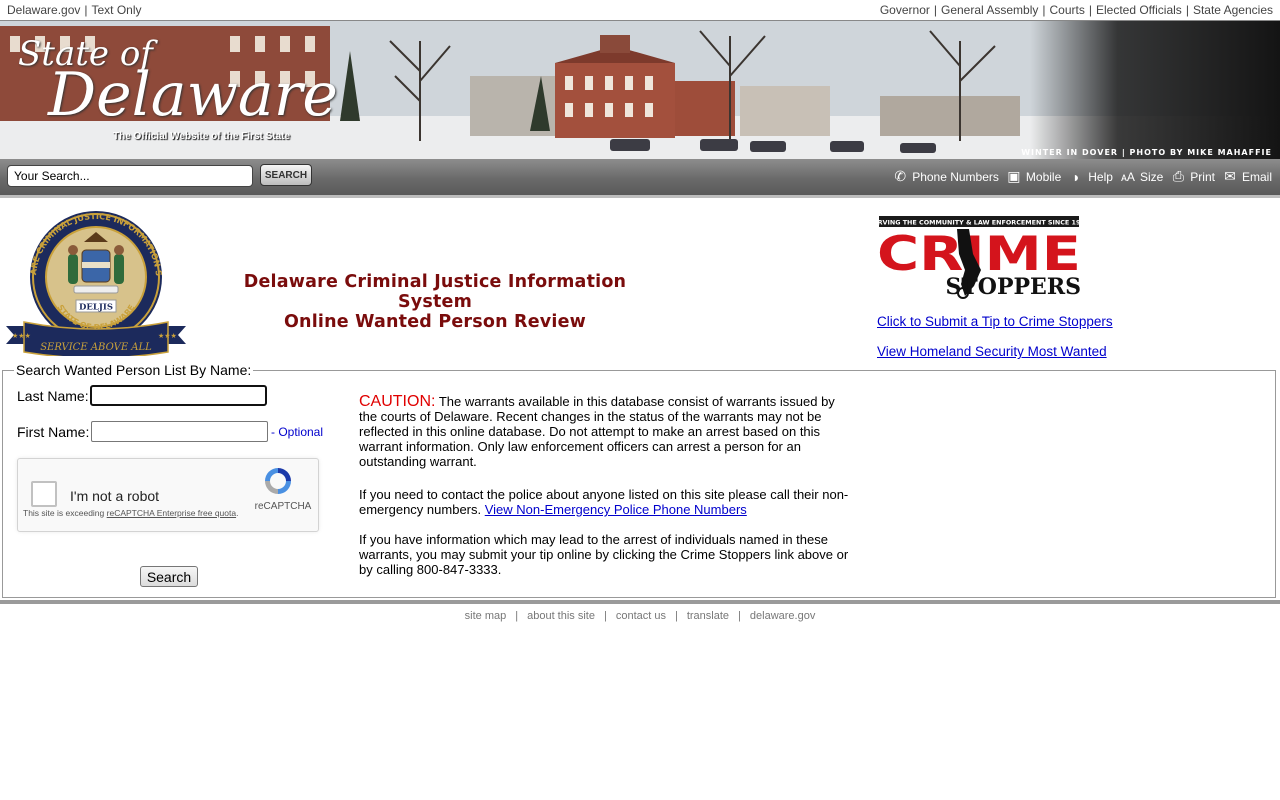  I want to click on utility-left-links: Delaware.gov | Text Only, so click(74, 10).